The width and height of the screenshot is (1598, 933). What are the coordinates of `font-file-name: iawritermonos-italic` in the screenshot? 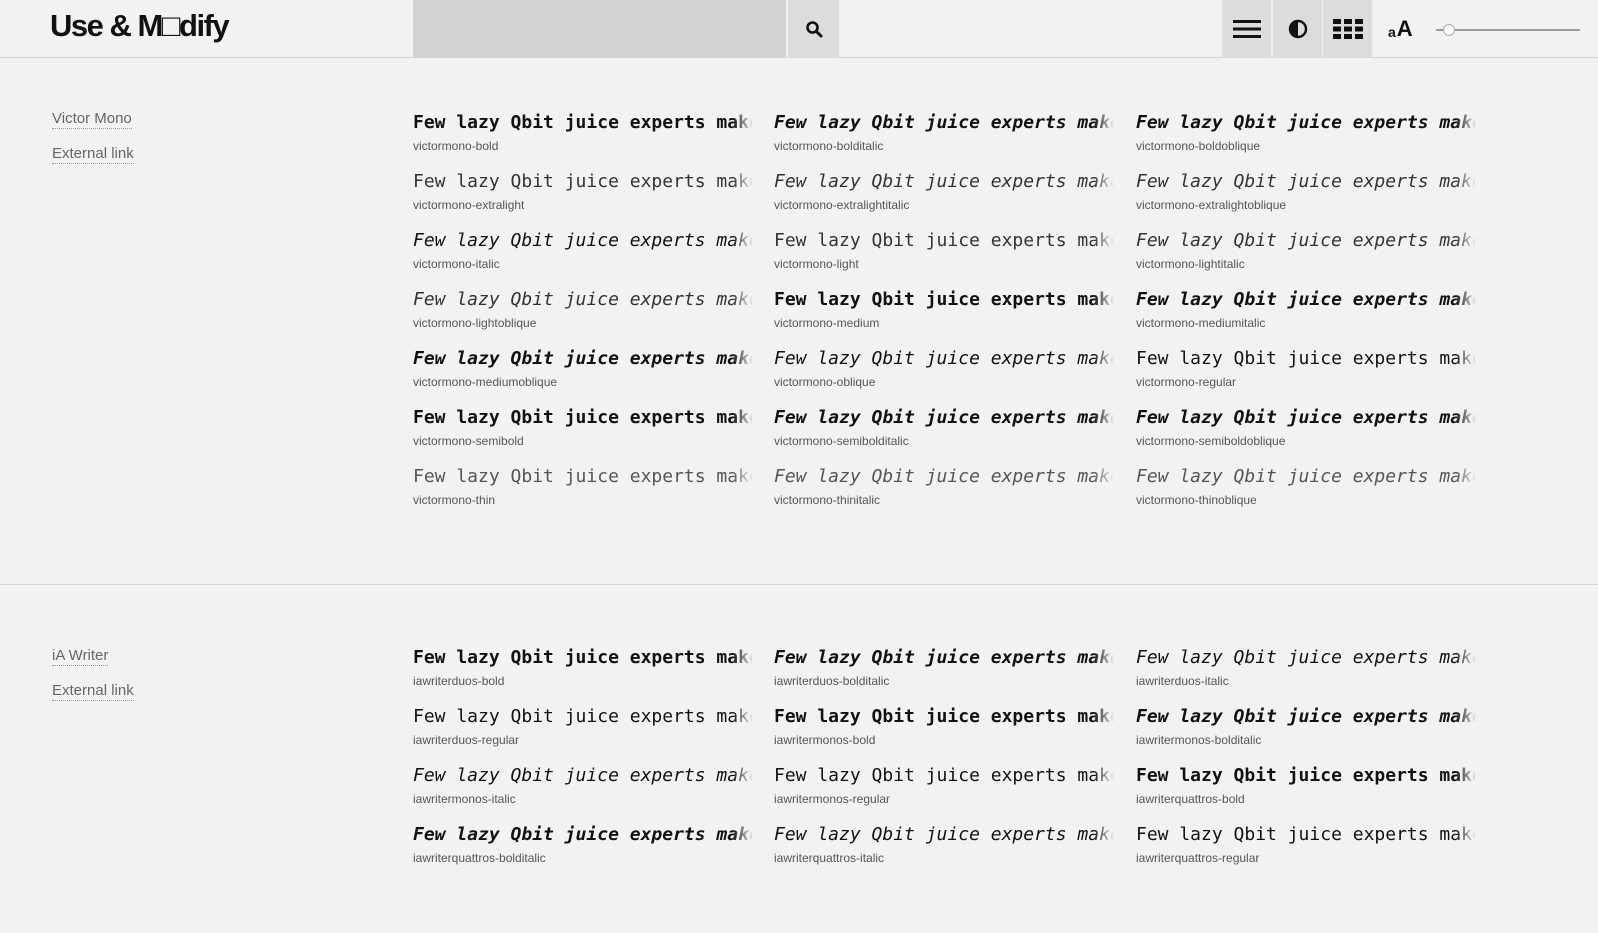 It's located at (464, 799).